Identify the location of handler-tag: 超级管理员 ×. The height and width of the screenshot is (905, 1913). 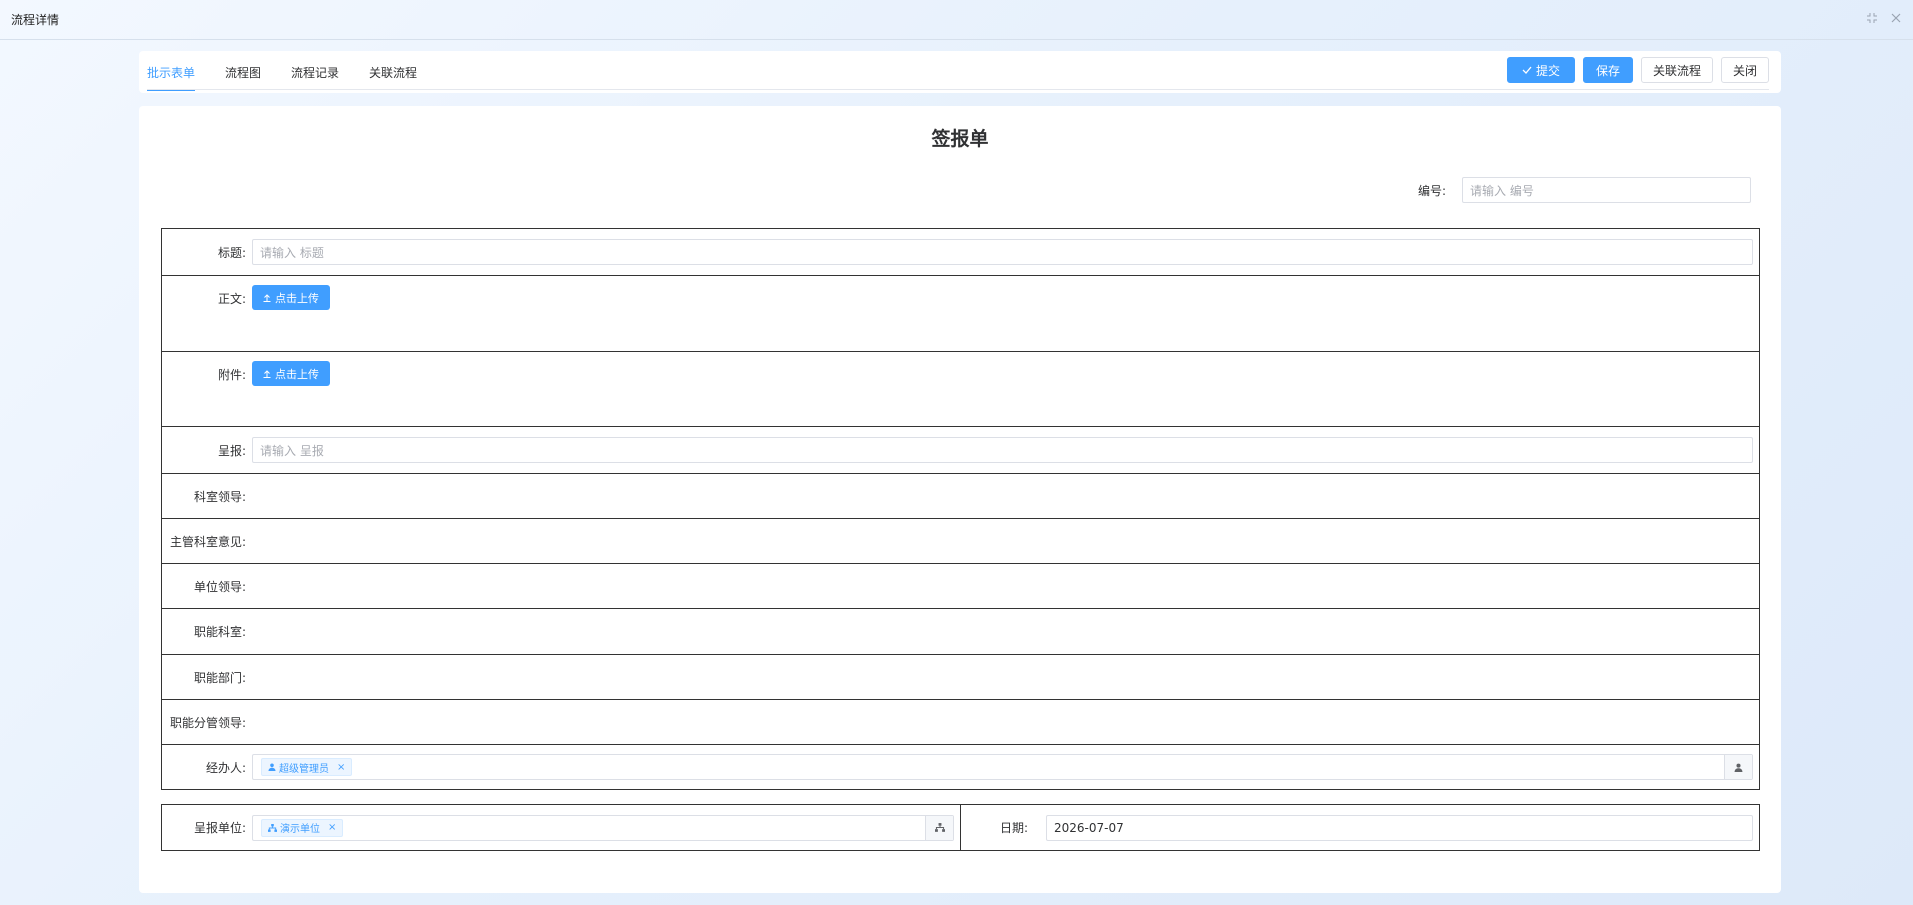
(307, 767).